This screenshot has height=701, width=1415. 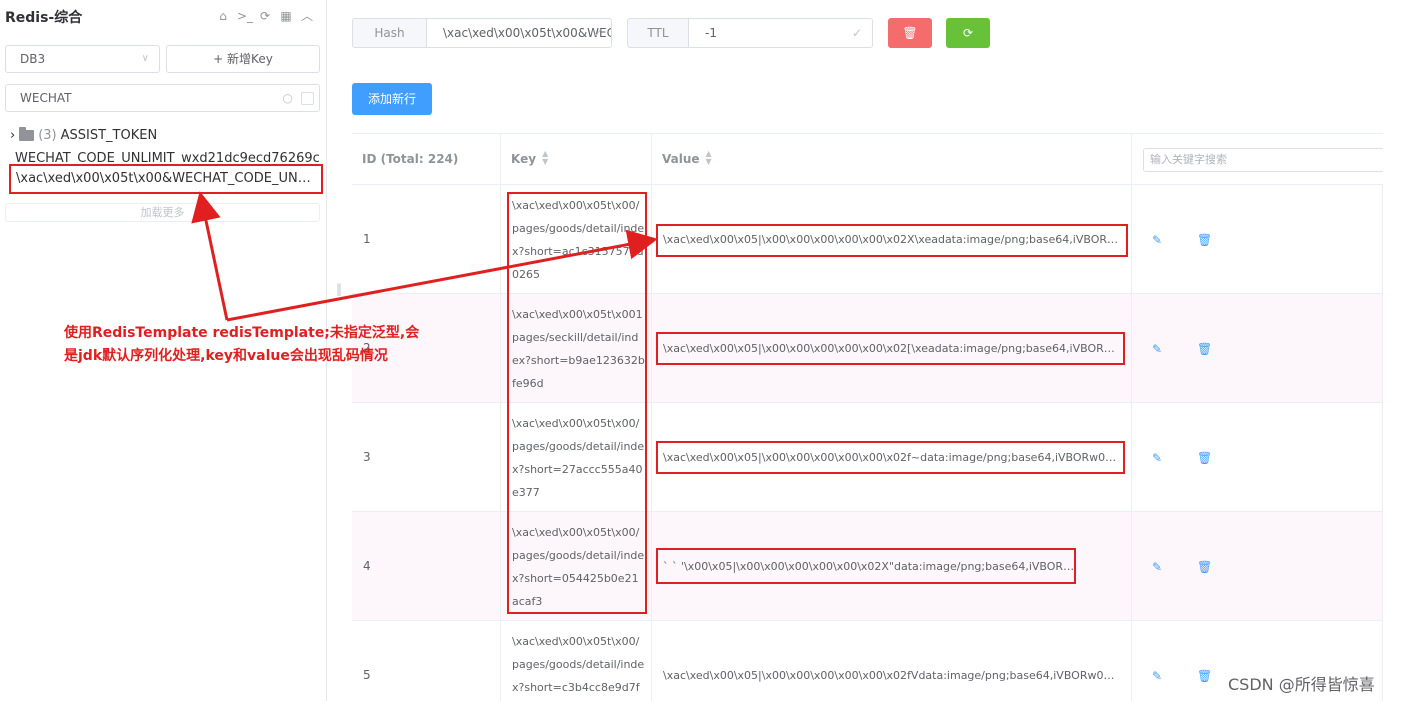 I want to click on app-title: Redis-综合, so click(x=44, y=18).